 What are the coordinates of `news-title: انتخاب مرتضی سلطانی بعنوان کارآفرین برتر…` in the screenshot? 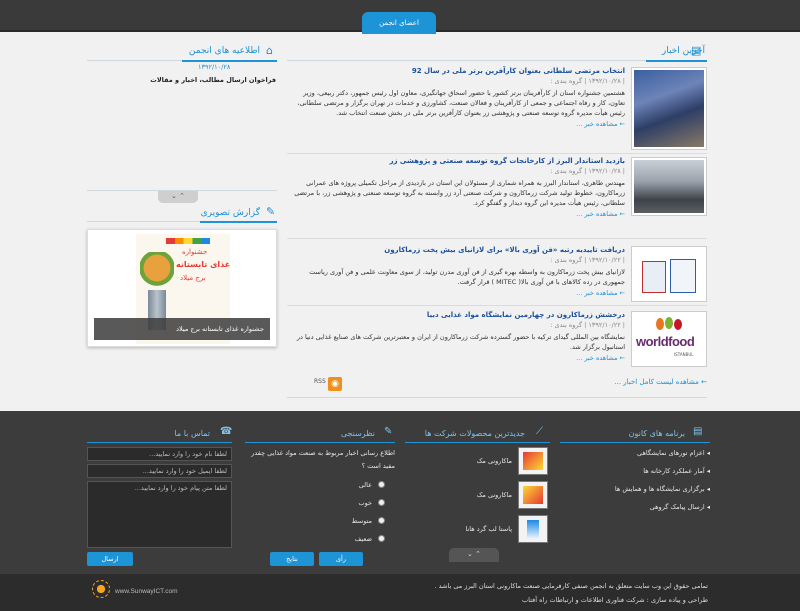 It's located at (456, 71).